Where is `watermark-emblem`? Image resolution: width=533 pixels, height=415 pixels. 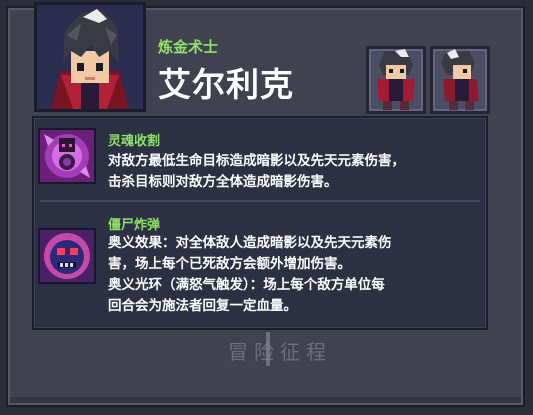
watermark-emblem is located at coordinates (268, 349).